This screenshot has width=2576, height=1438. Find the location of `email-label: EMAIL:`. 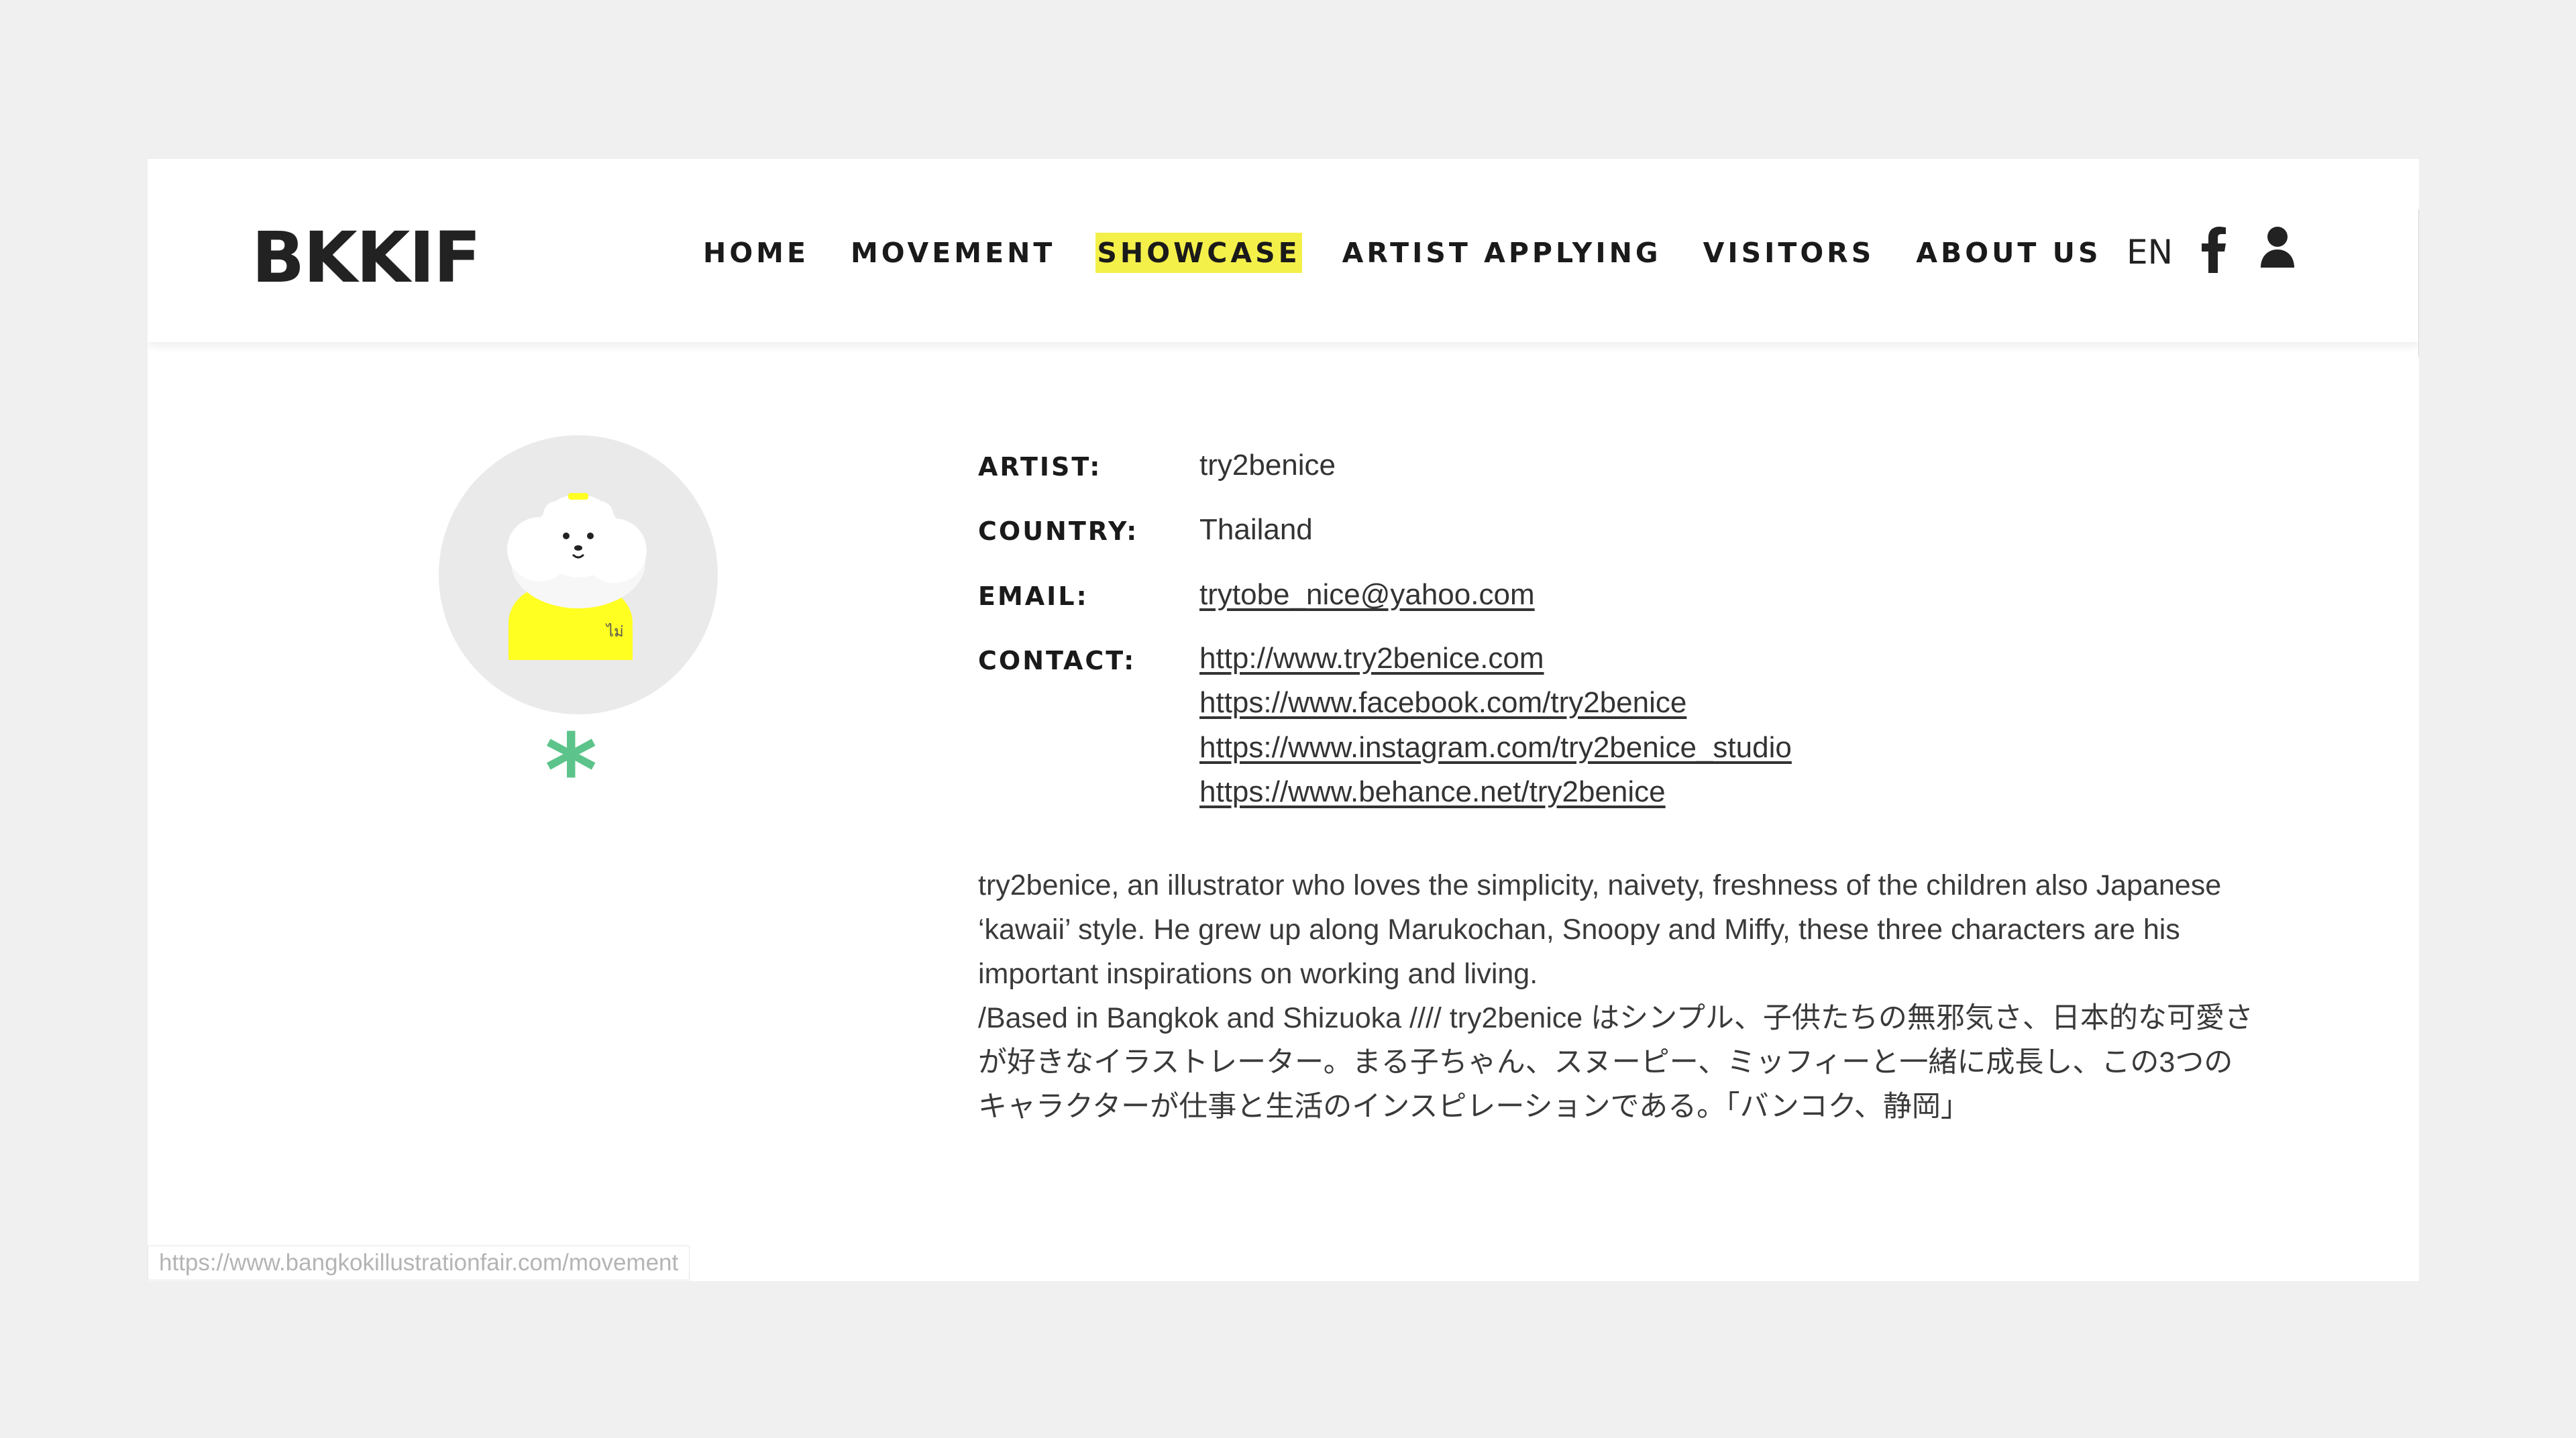

email-label: EMAIL: is located at coordinates (1033, 596).